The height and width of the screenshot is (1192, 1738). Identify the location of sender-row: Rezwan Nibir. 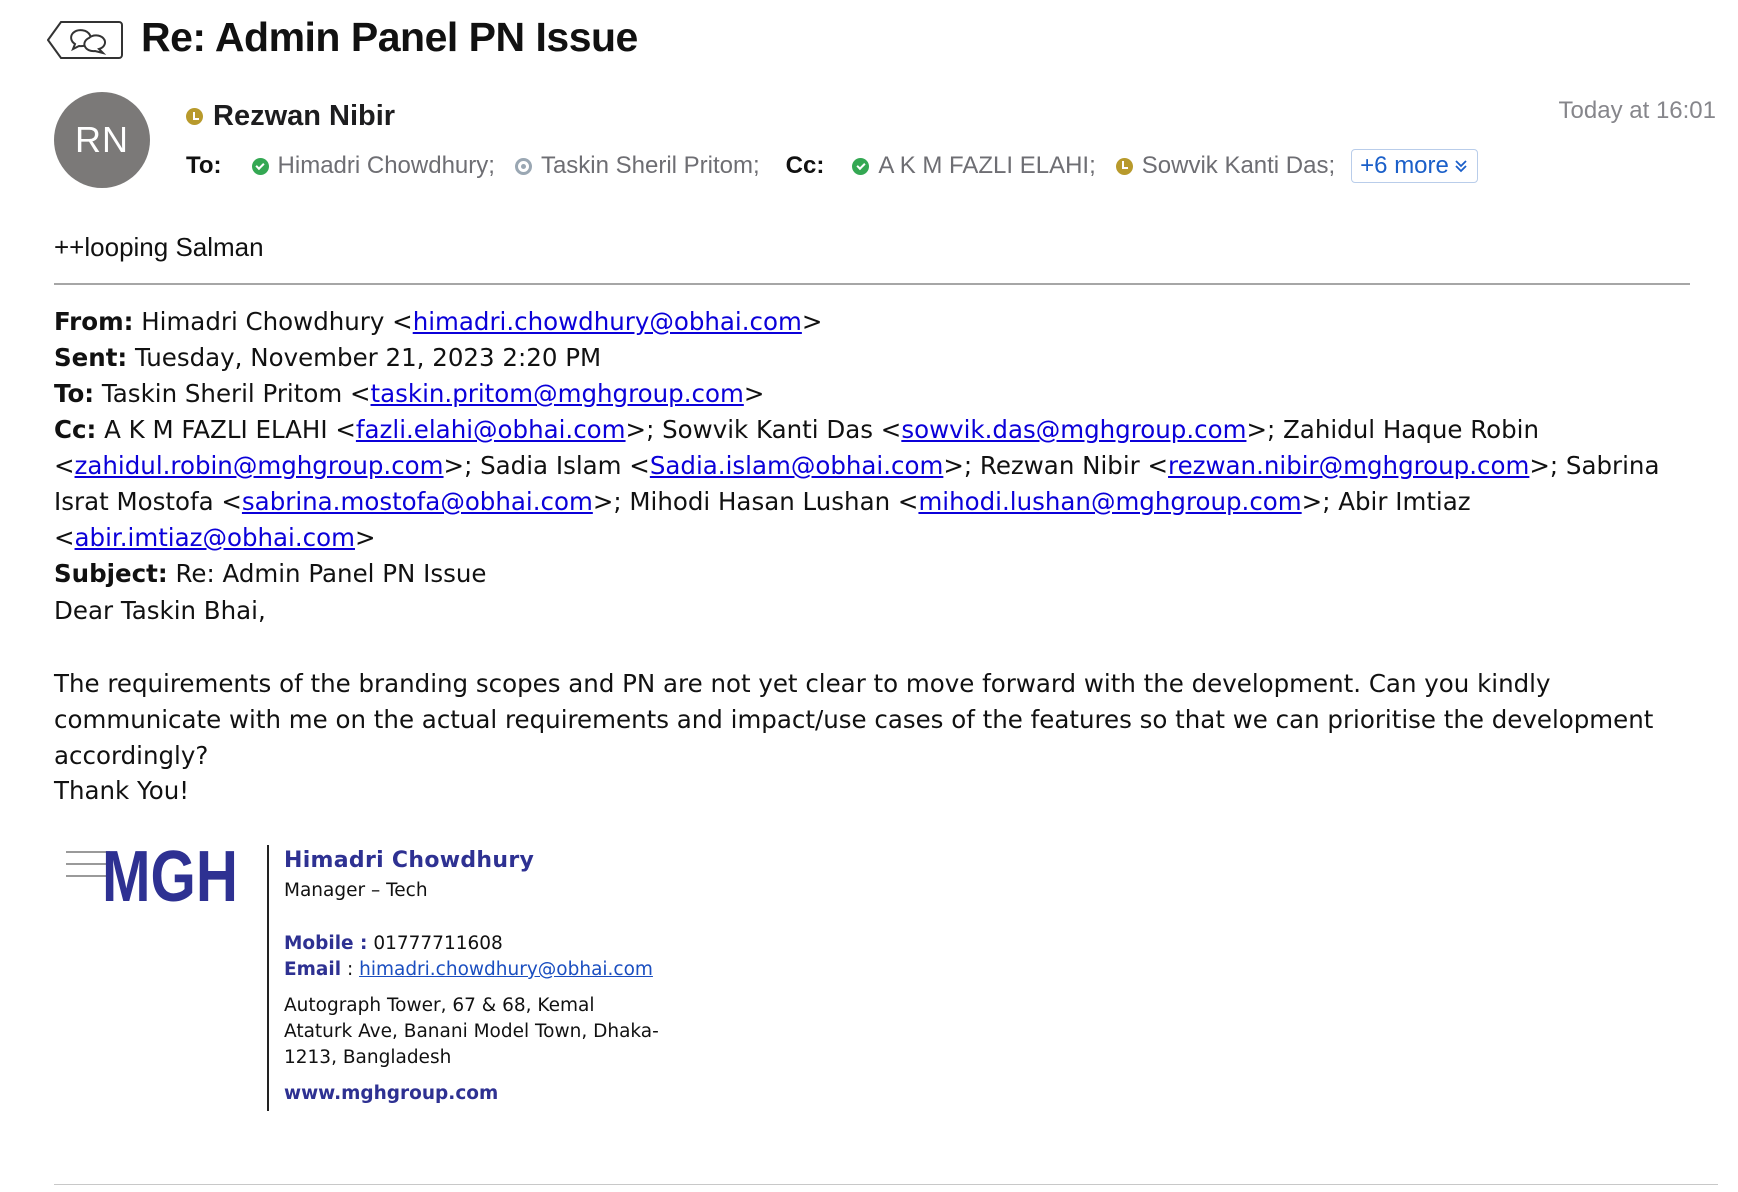
(290, 116).